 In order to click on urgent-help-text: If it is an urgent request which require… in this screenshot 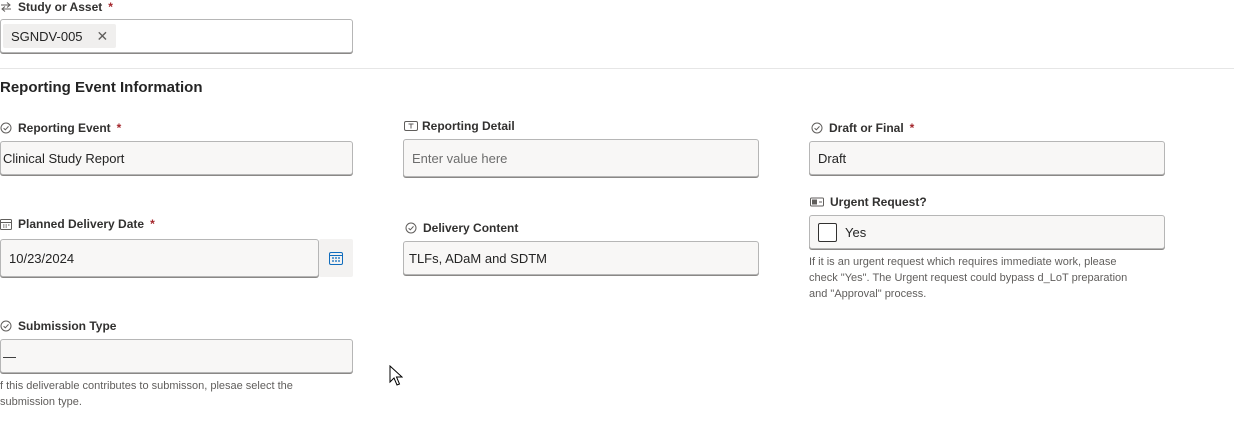, I will do `click(968, 278)`.